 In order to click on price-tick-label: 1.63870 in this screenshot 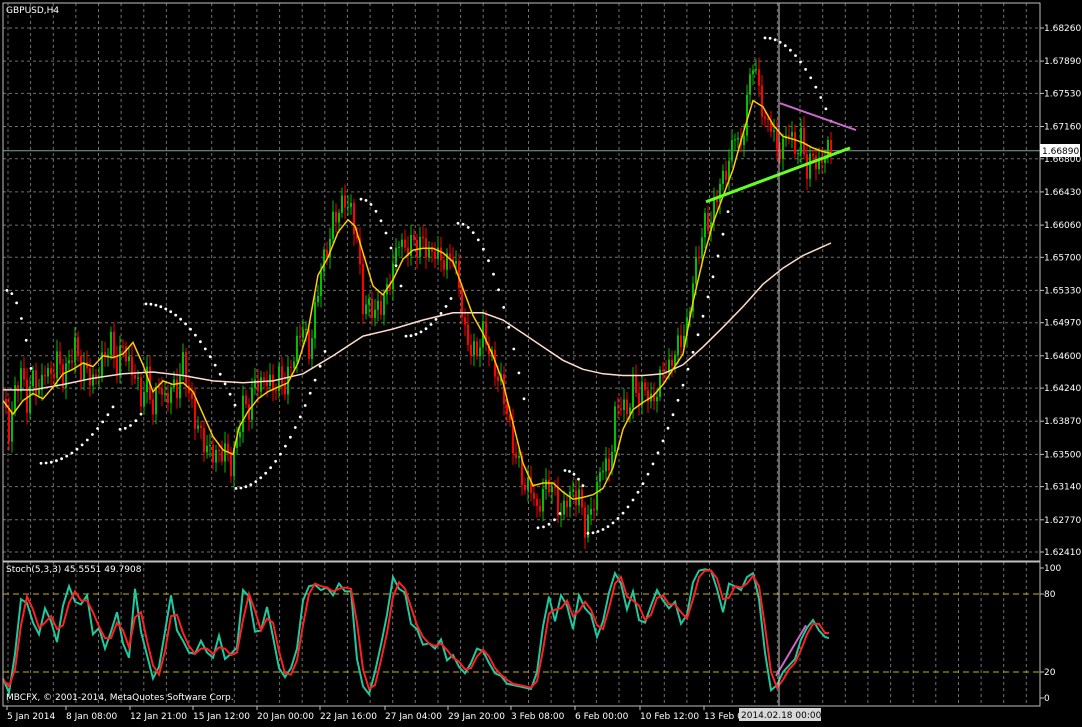, I will do `click(1062, 422)`.